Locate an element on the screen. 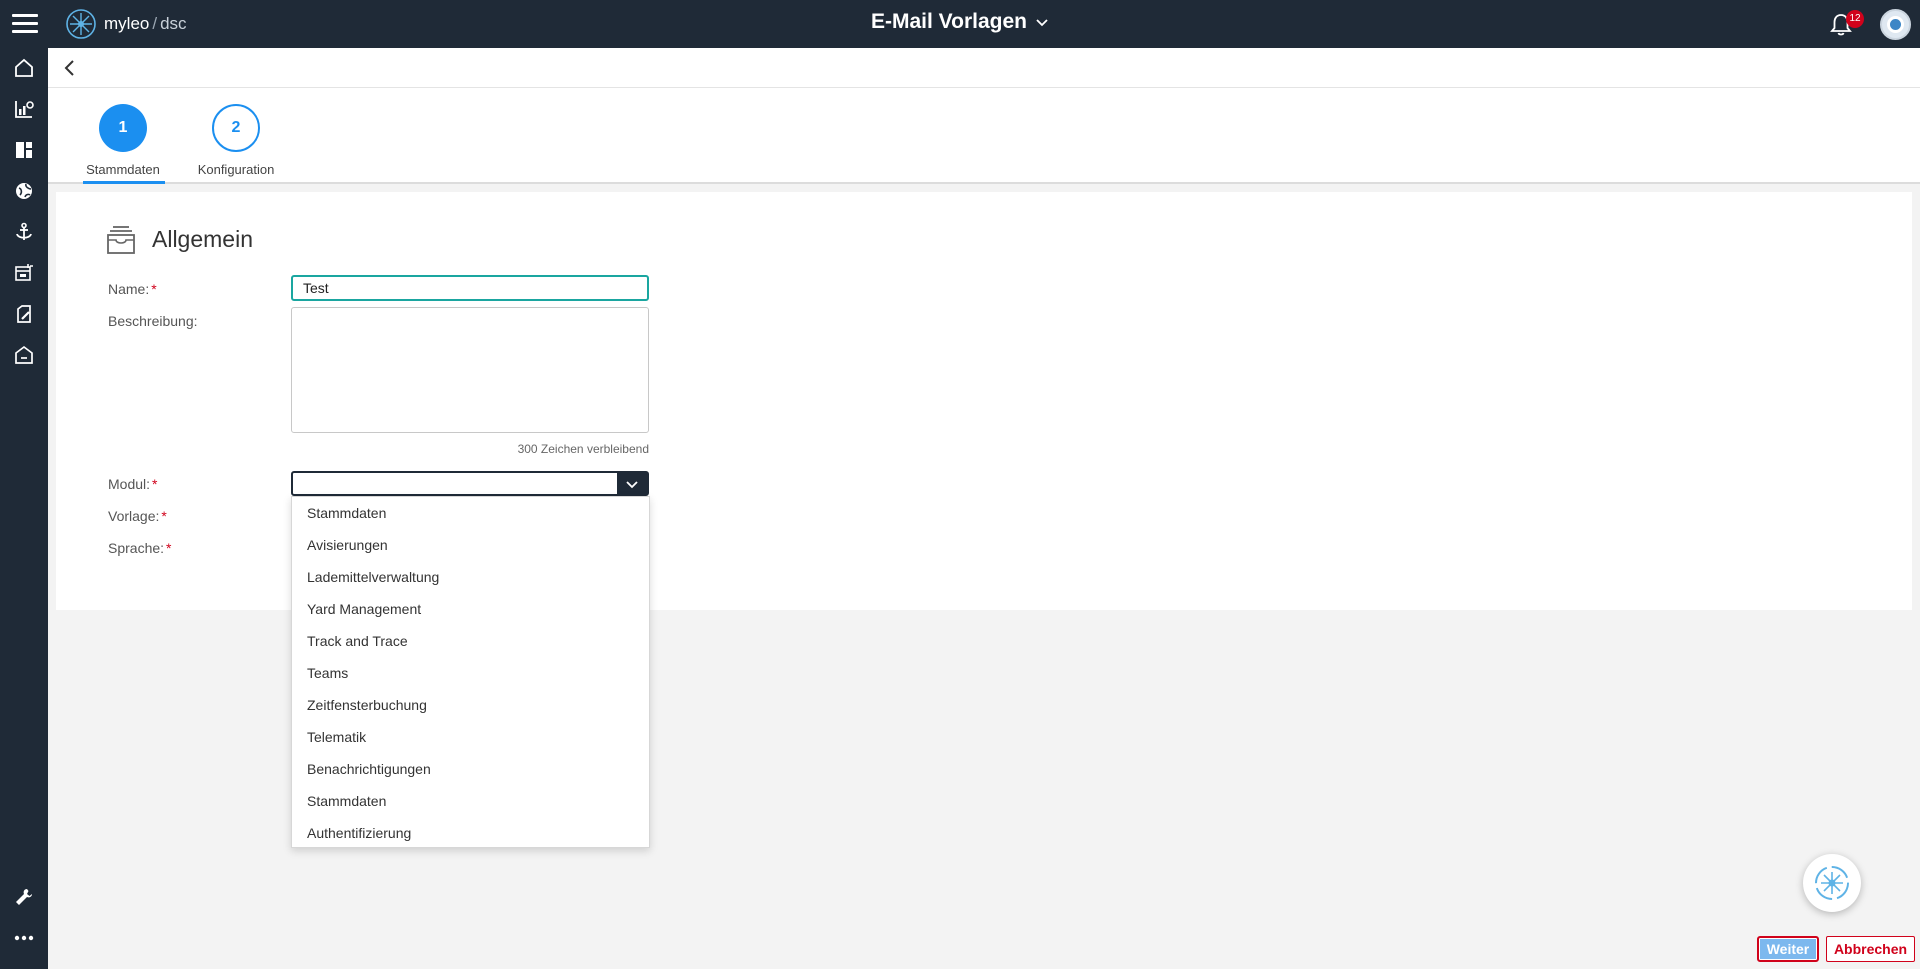  dropdown-option-benachrichtigungen: Benachrichtigungen is located at coordinates (470, 769).